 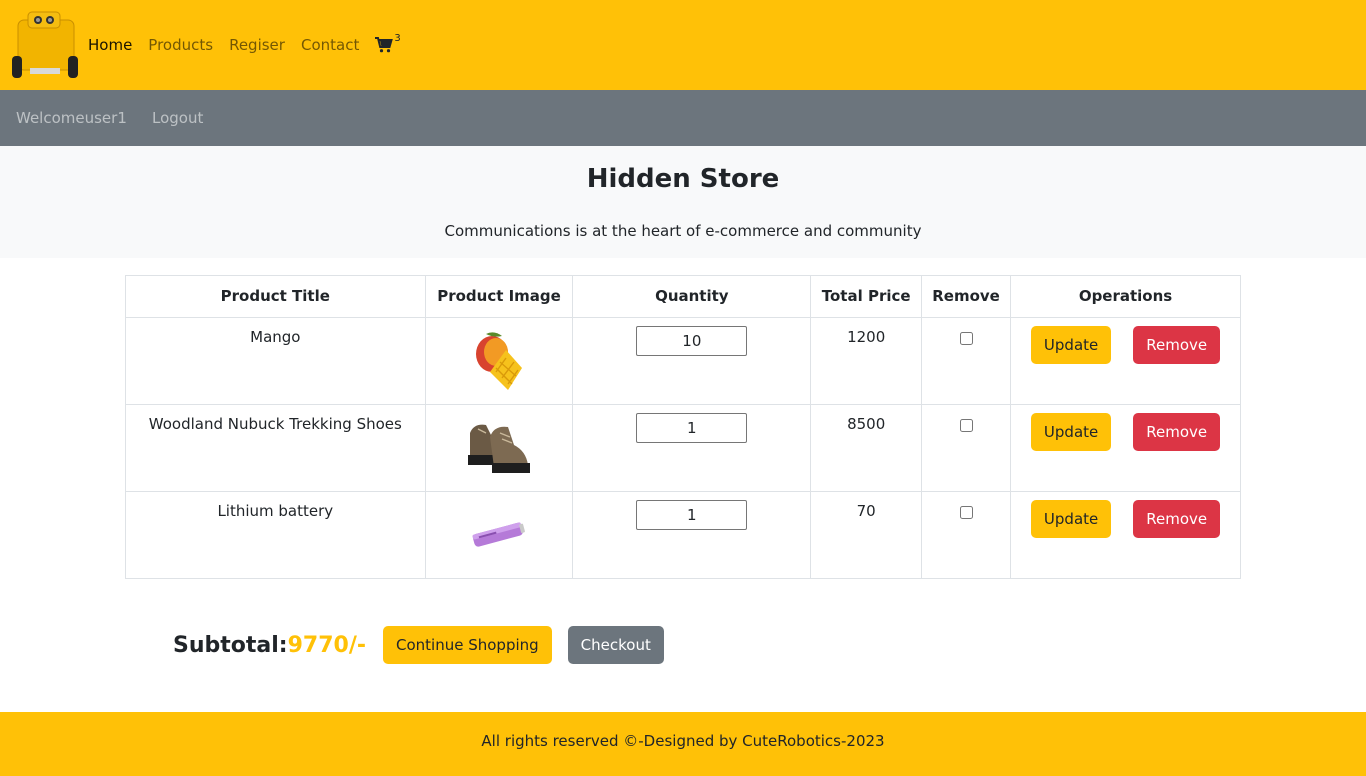 What do you see at coordinates (397, 38) in the screenshot?
I see `cart-count-badge: 3` at bounding box center [397, 38].